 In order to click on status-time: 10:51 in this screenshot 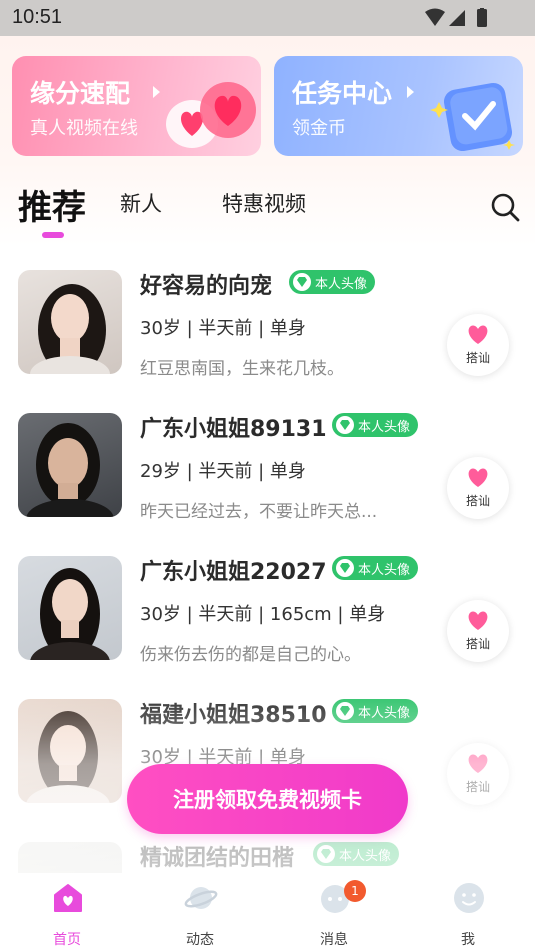, I will do `click(37, 17)`.